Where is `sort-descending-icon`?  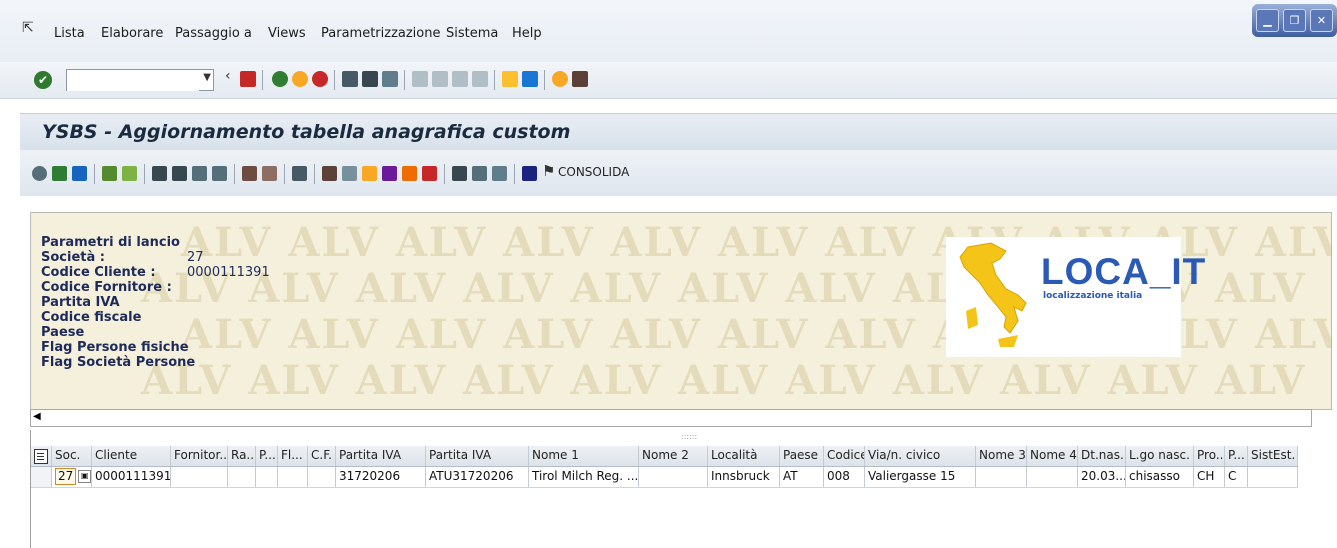
sort-descending-icon is located at coordinates (179, 173).